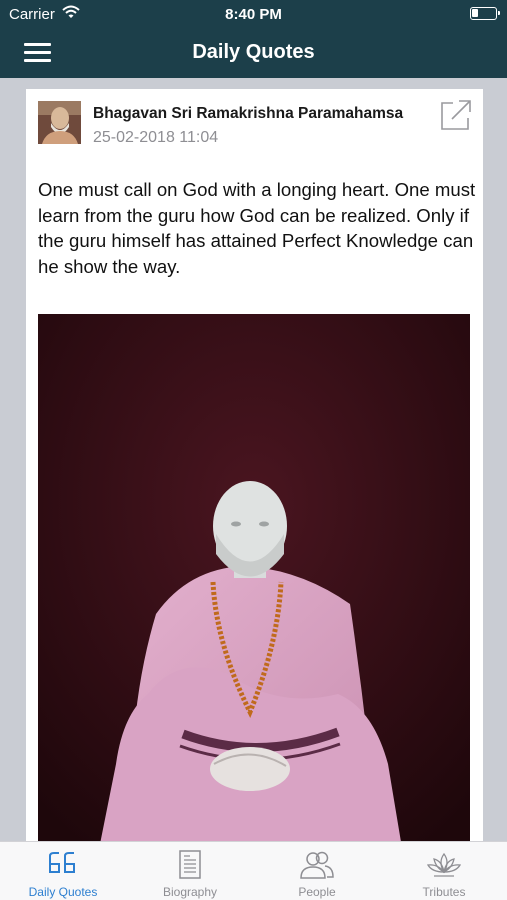 Image resolution: width=507 pixels, height=900 pixels. Describe the element at coordinates (260, 114) in the screenshot. I see `author-name: Bhagavan Sri Ramakrishna Paramahamsa` at that location.